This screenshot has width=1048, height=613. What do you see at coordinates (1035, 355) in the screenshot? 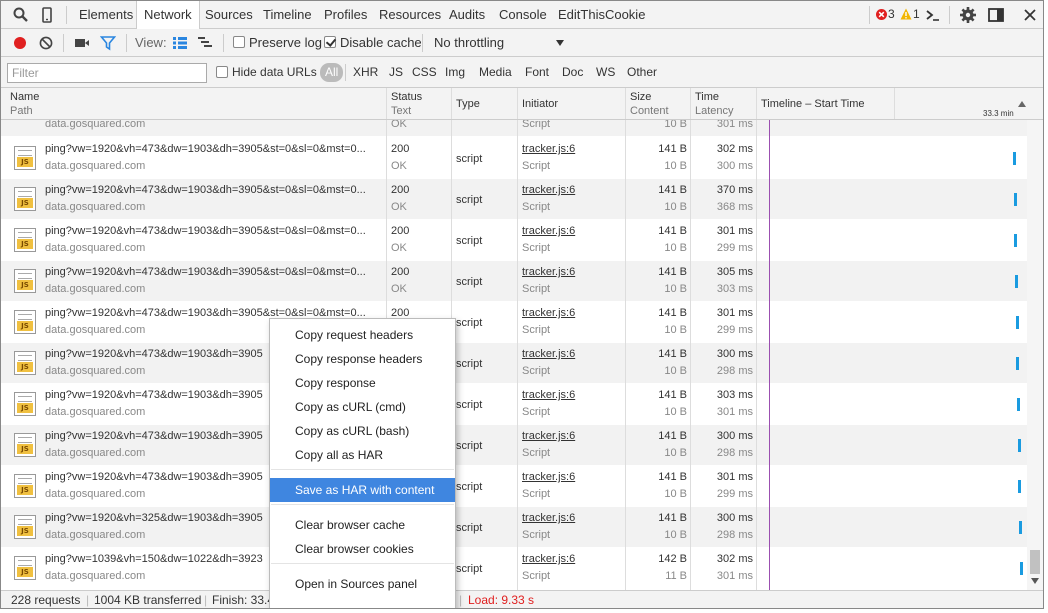
I see `vertical-scrollbar` at bounding box center [1035, 355].